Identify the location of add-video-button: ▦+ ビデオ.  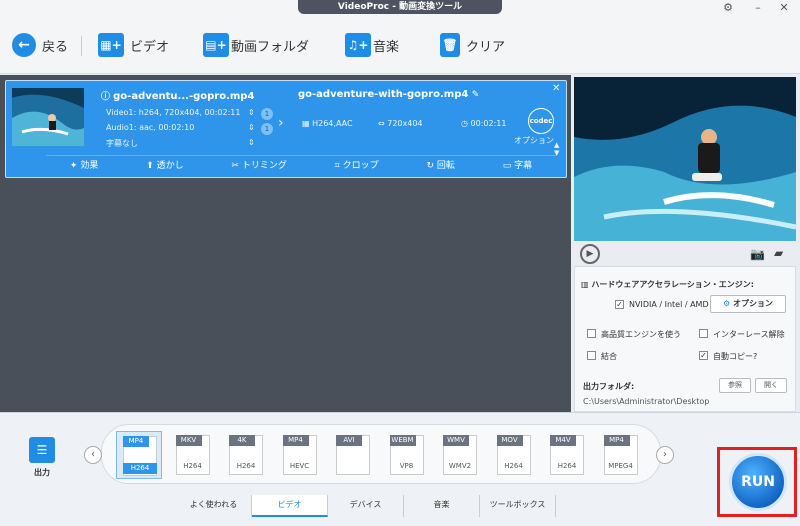
(133, 45).